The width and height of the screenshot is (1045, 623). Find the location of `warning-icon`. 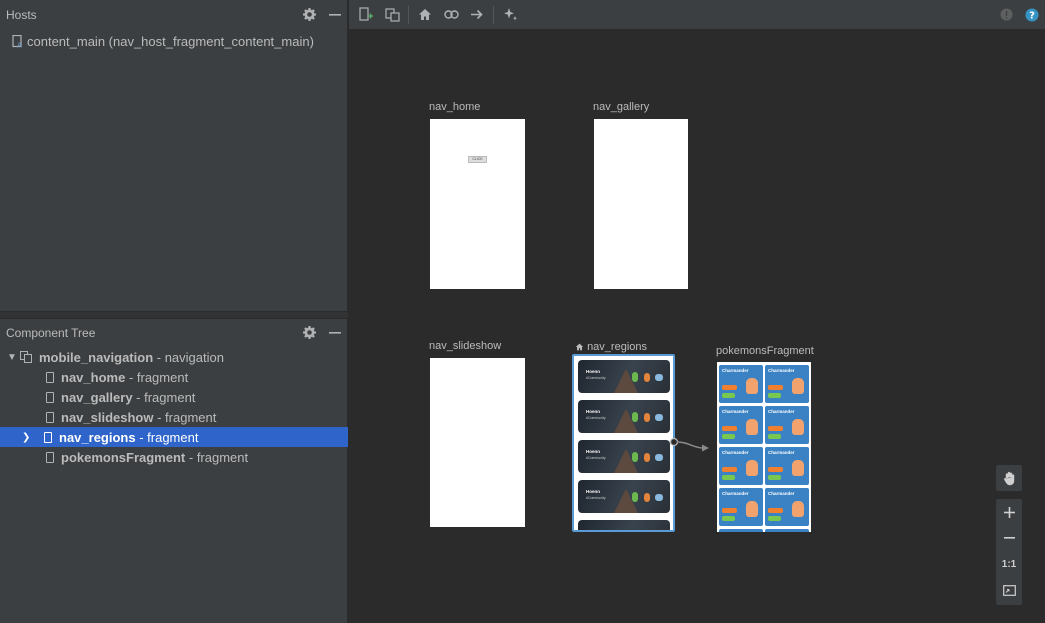

warning-icon is located at coordinates (1006, 15).